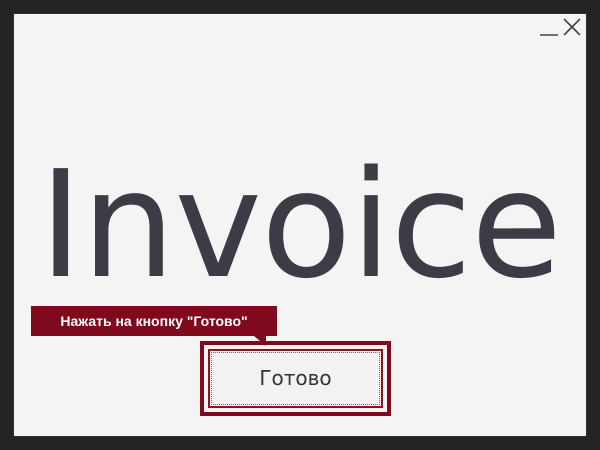 The width and height of the screenshot is (600, 450). I want to click on hint-tooltip: Нажать на кнопку "Готово", so click(154, 321).